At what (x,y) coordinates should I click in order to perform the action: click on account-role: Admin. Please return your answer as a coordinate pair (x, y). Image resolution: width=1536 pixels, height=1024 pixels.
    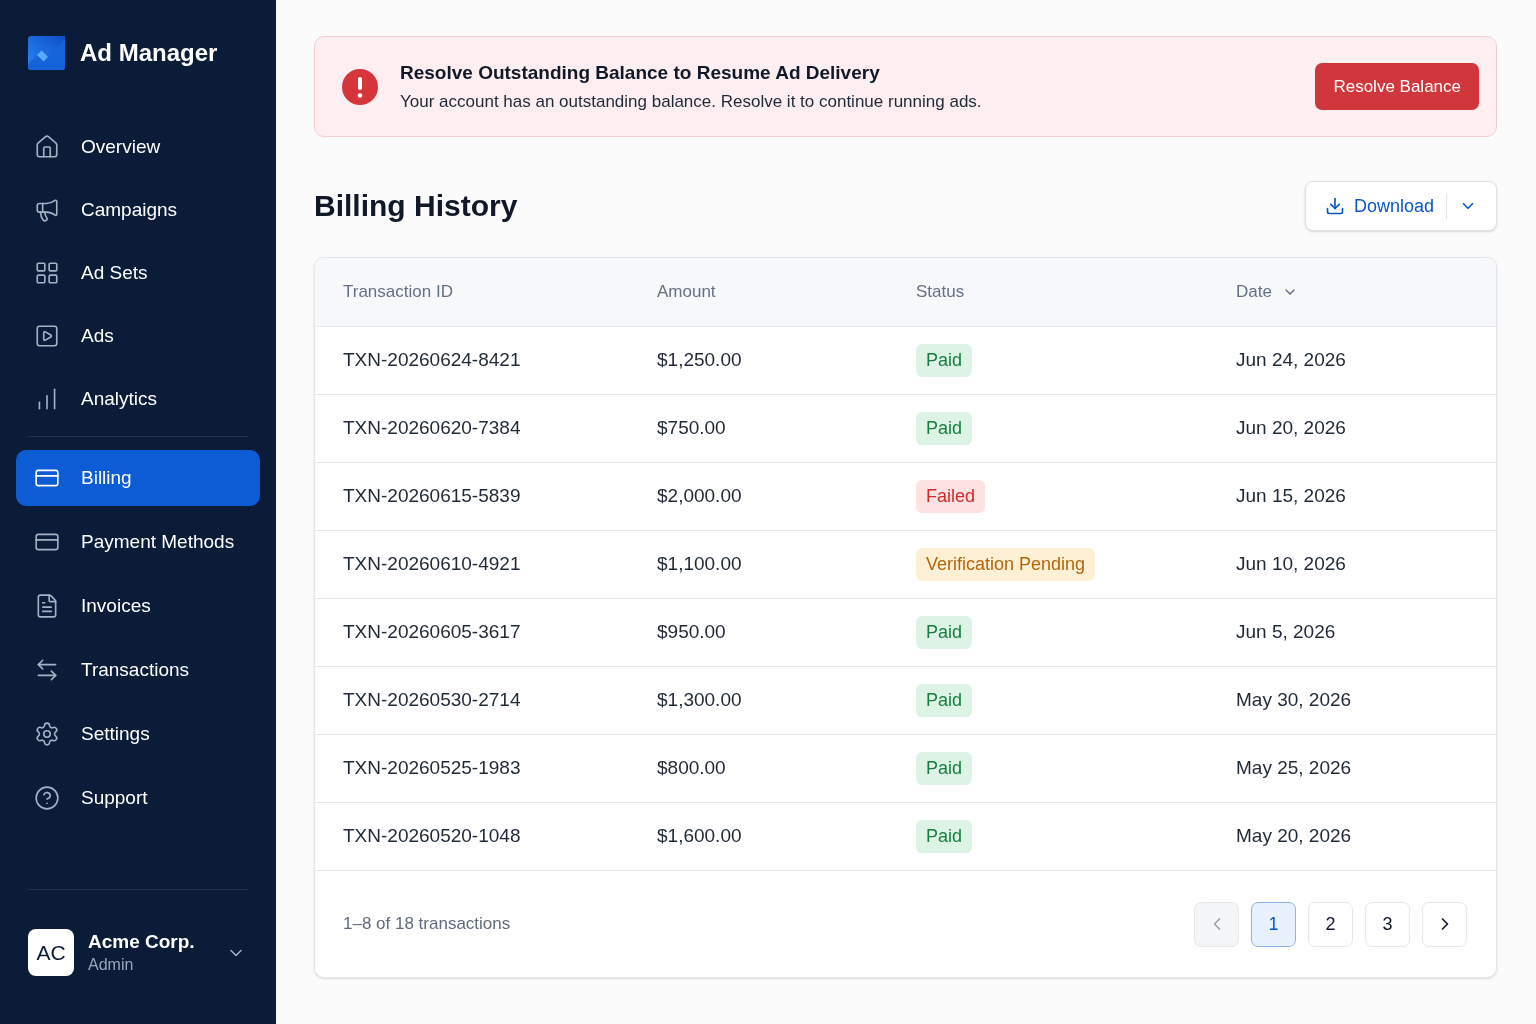
    Looking at the image, I should click on (111, 964).